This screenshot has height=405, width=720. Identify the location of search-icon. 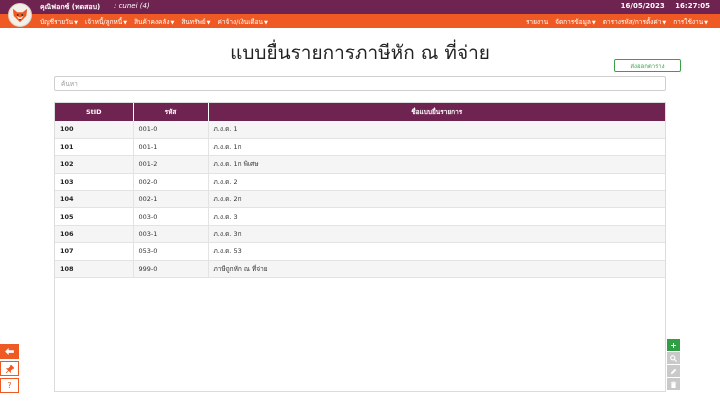
(673, 358).